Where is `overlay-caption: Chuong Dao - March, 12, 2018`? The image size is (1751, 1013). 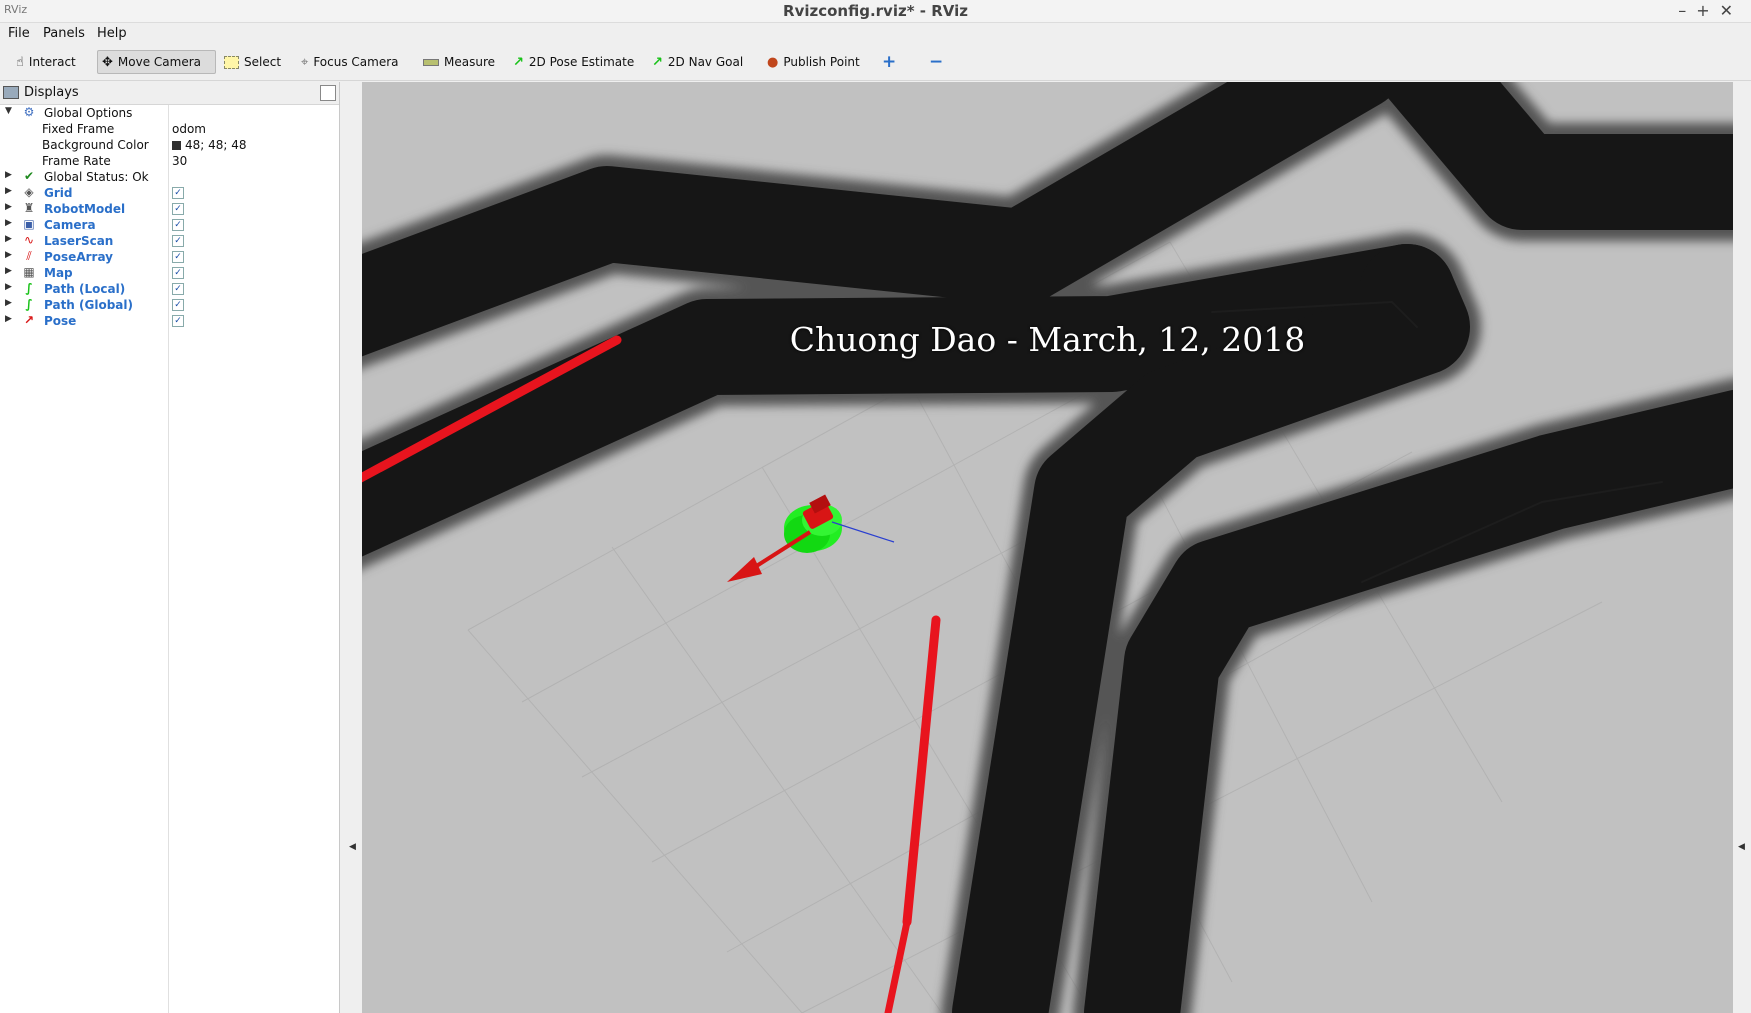
overlay-caption: Chuong Dao - March, 12, 2018 is located at coordinates (1047, 339).